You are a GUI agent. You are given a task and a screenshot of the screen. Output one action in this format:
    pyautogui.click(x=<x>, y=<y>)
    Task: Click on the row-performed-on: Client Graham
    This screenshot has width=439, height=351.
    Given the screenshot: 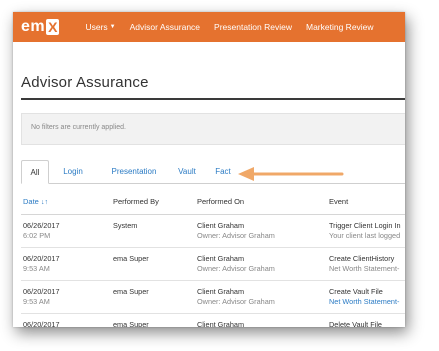 What is the action you would take?
    pyautogui.click(x=221, y=323)
    